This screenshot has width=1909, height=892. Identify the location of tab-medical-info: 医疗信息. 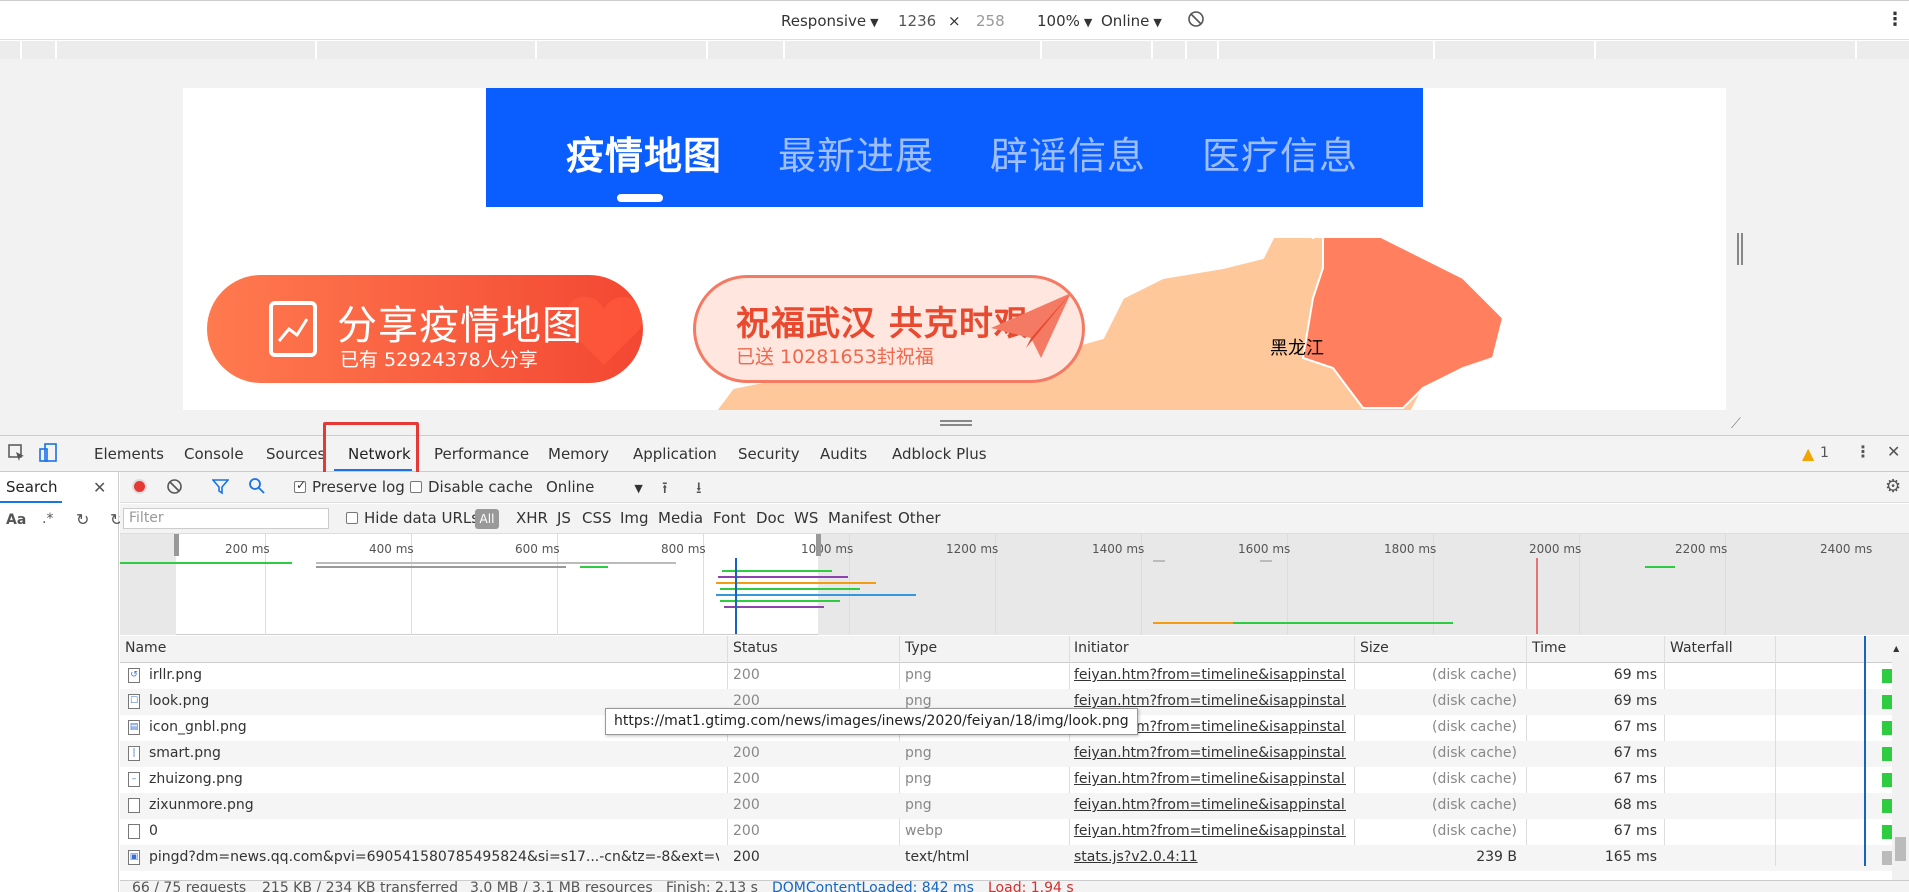
(1280, 152).